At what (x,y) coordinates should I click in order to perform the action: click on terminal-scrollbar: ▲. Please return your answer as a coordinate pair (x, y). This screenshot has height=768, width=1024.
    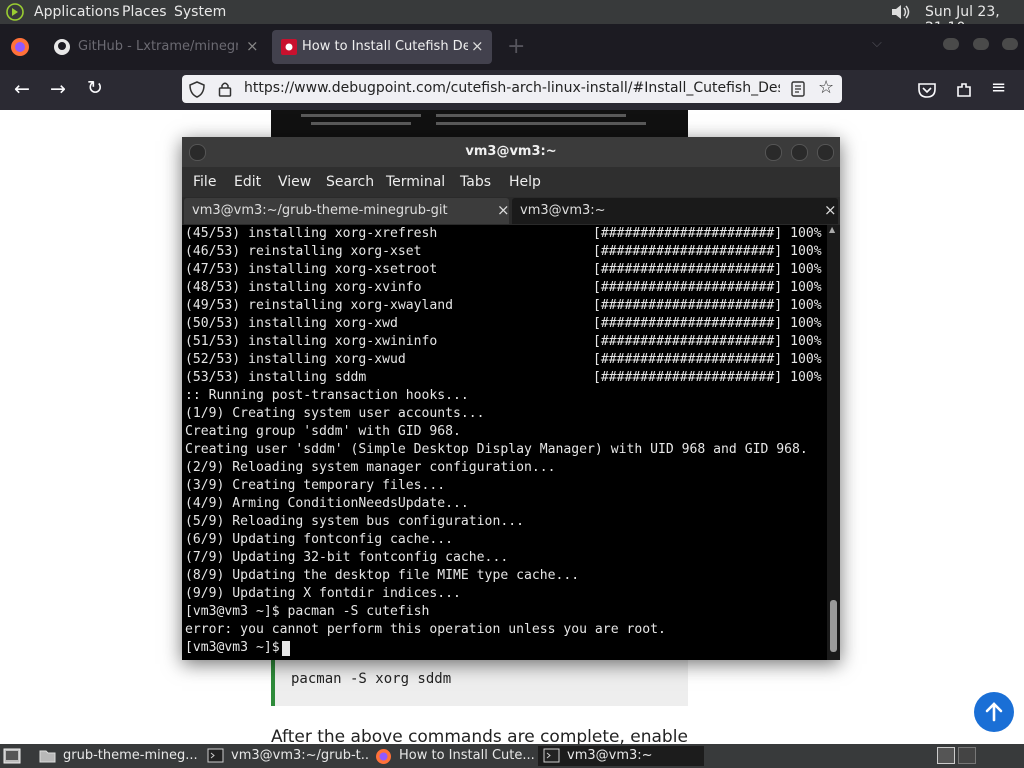
    Looking at the image, I should click on (833, 442).